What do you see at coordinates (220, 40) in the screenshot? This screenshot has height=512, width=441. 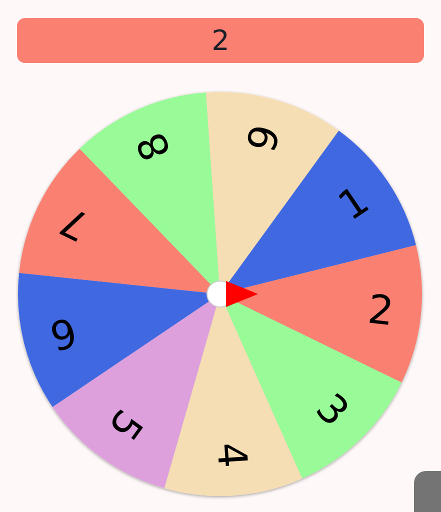 I see `result-label: 2` at bounding box center [220, 40].